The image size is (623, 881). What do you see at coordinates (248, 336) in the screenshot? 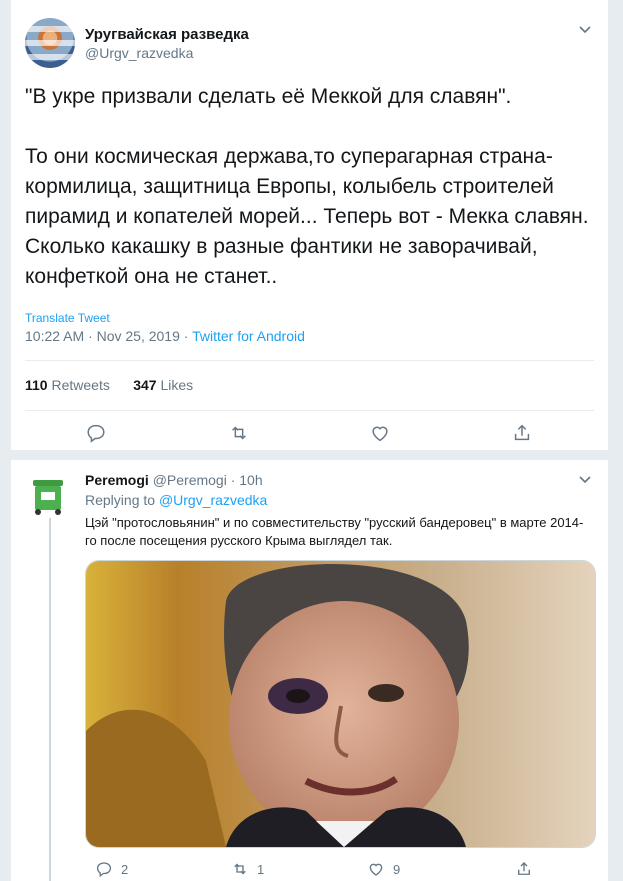
I see `tweet-source: Twitter for Android` at bounding box center [248, 336].